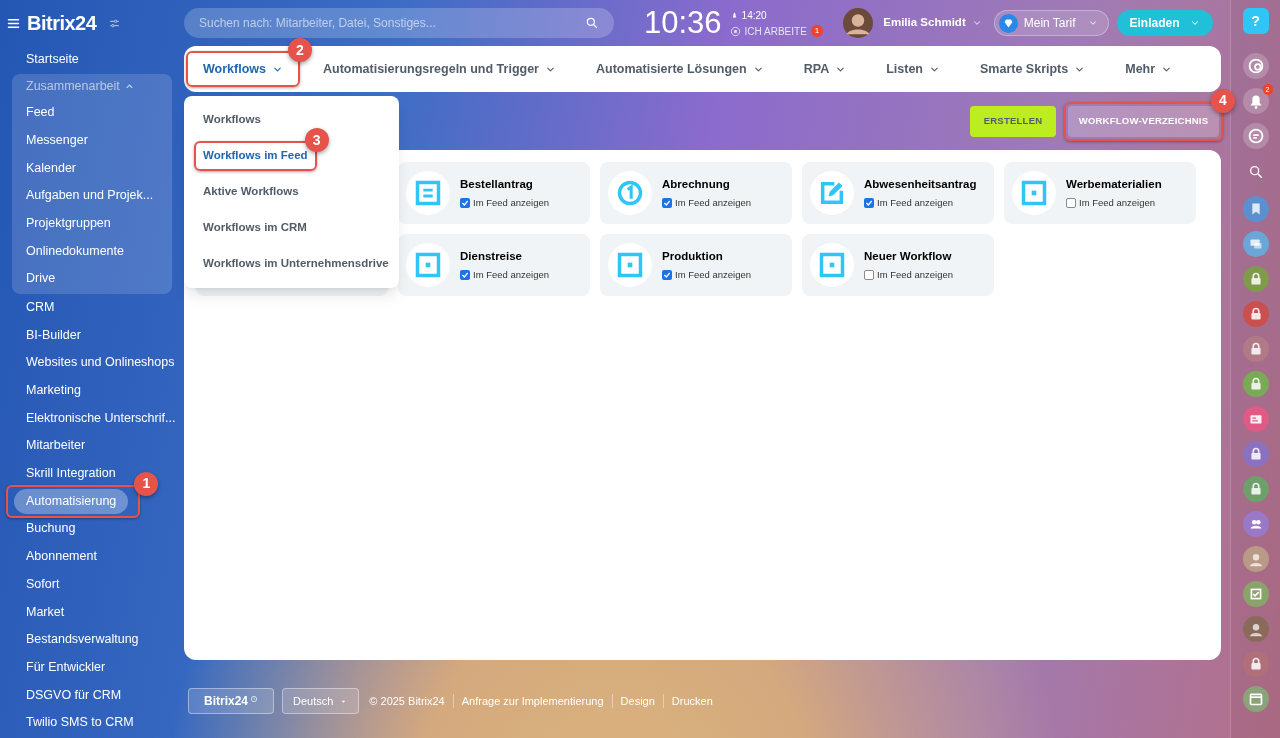 This screenshot has height=738, width=1280. I want to click on bookmark-icon, so click(1255, 208).